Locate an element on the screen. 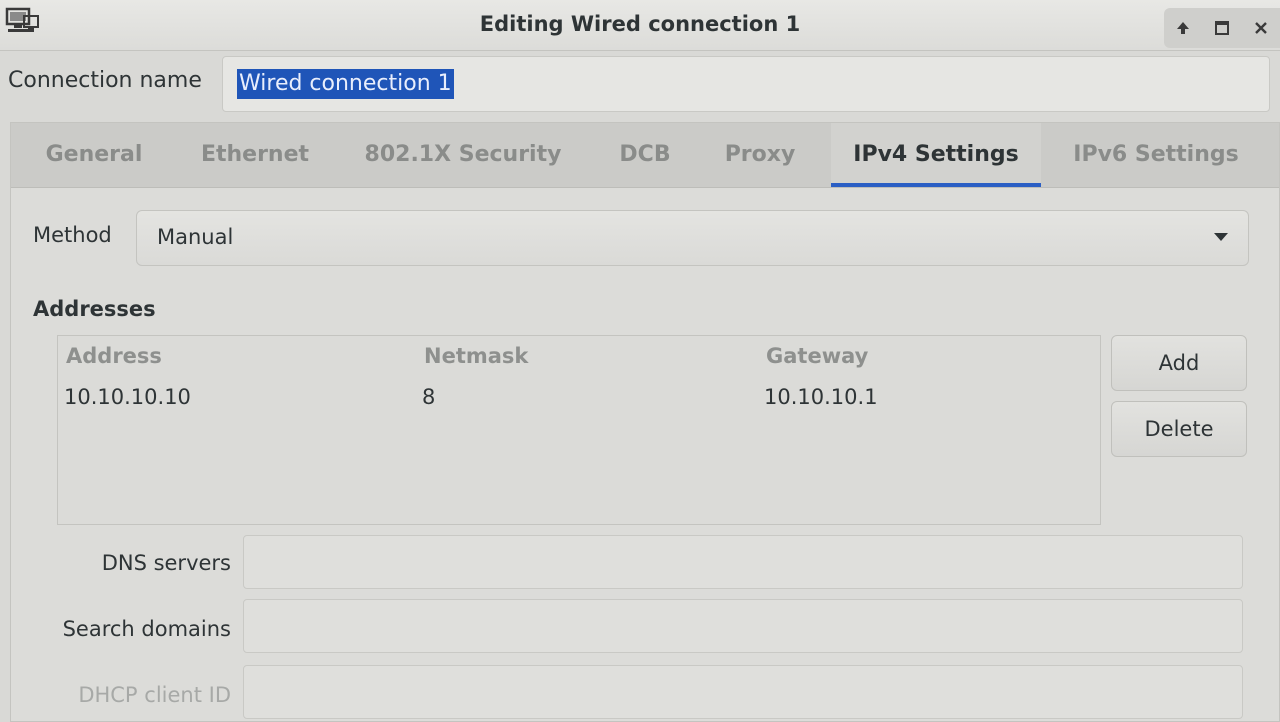 The image size is (1280, 722). search-domains-input is located at coordinates (743, 626).